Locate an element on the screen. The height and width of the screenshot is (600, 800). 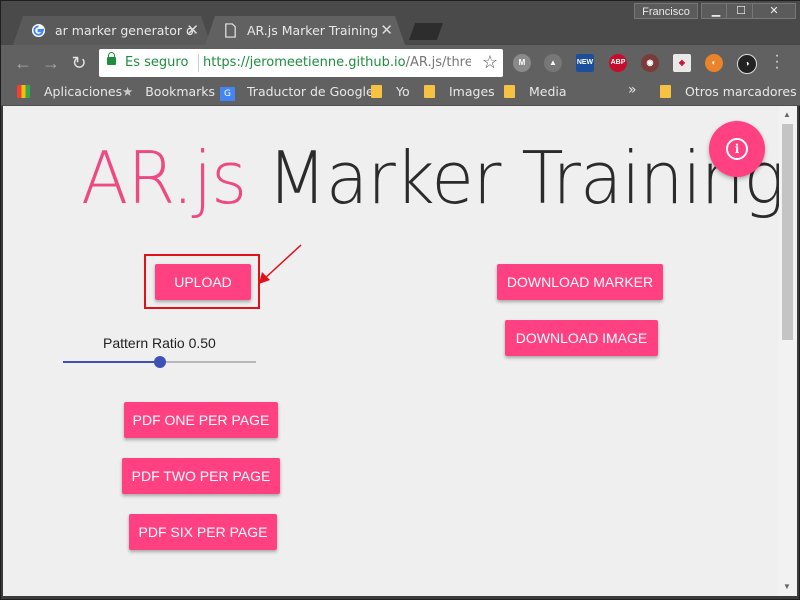
bookmarks-overflow-button: » is located at coordinates (632, 90).